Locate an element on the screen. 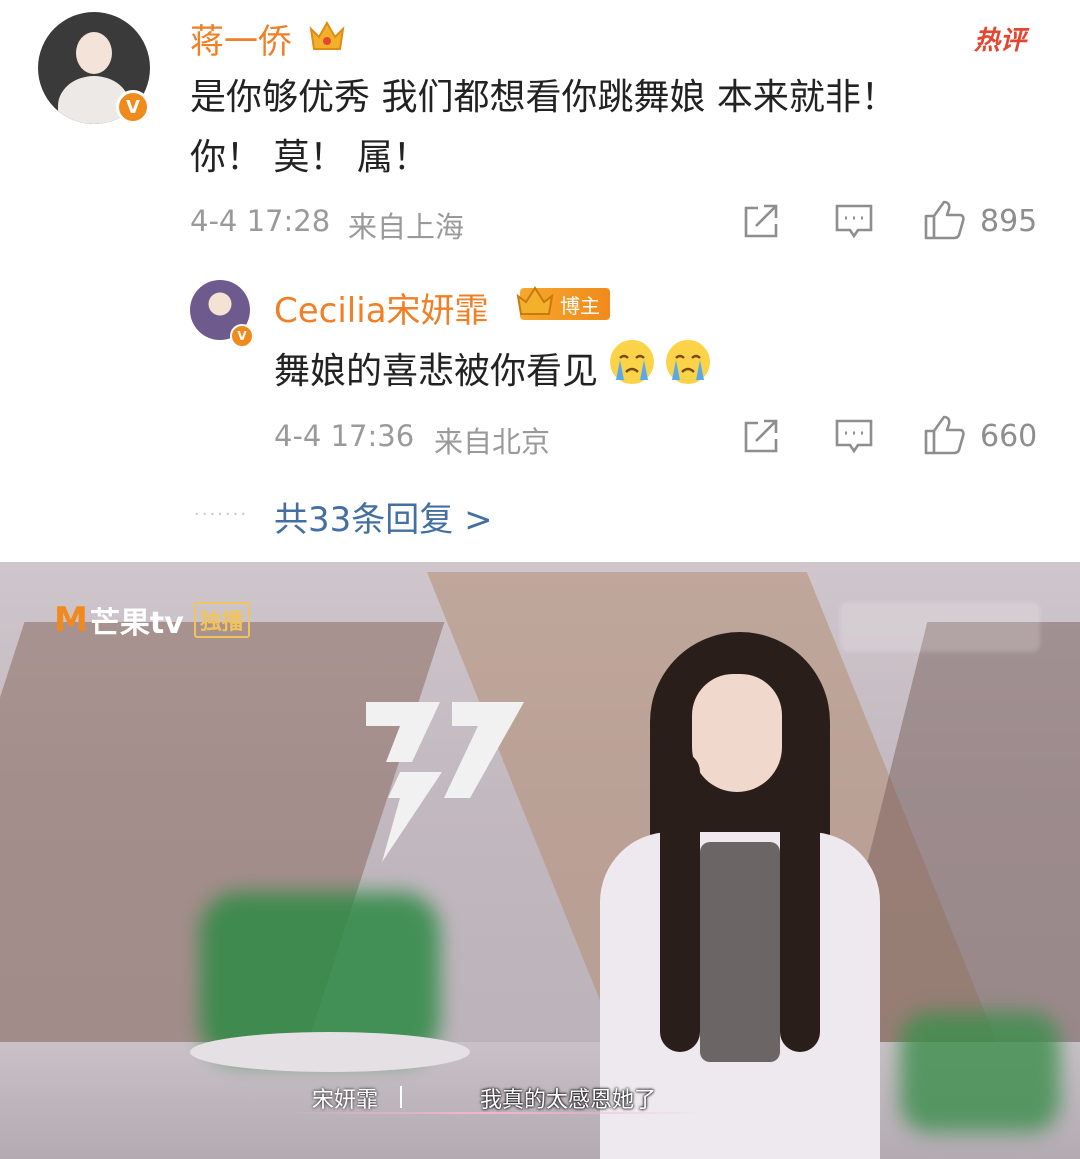 This screenshot has width=1080, height=1159. comment-text-line2: 你！ 莫！ 属！ is located at coordinates (309, 157).